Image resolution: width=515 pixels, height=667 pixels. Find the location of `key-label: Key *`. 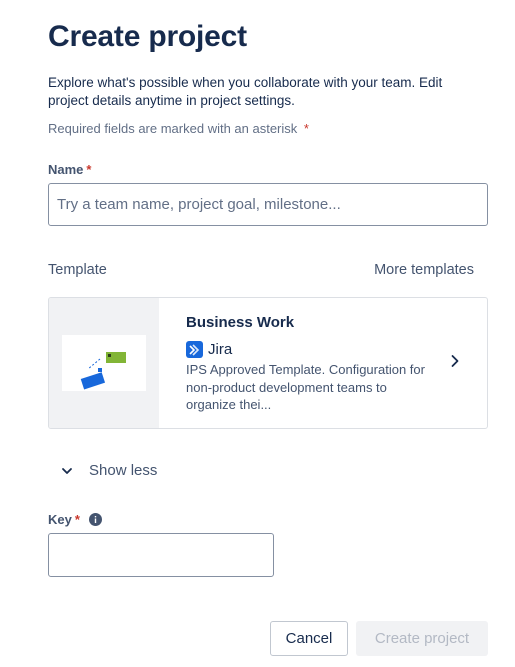

key-label: Key * is located at coordinates (75, 519).